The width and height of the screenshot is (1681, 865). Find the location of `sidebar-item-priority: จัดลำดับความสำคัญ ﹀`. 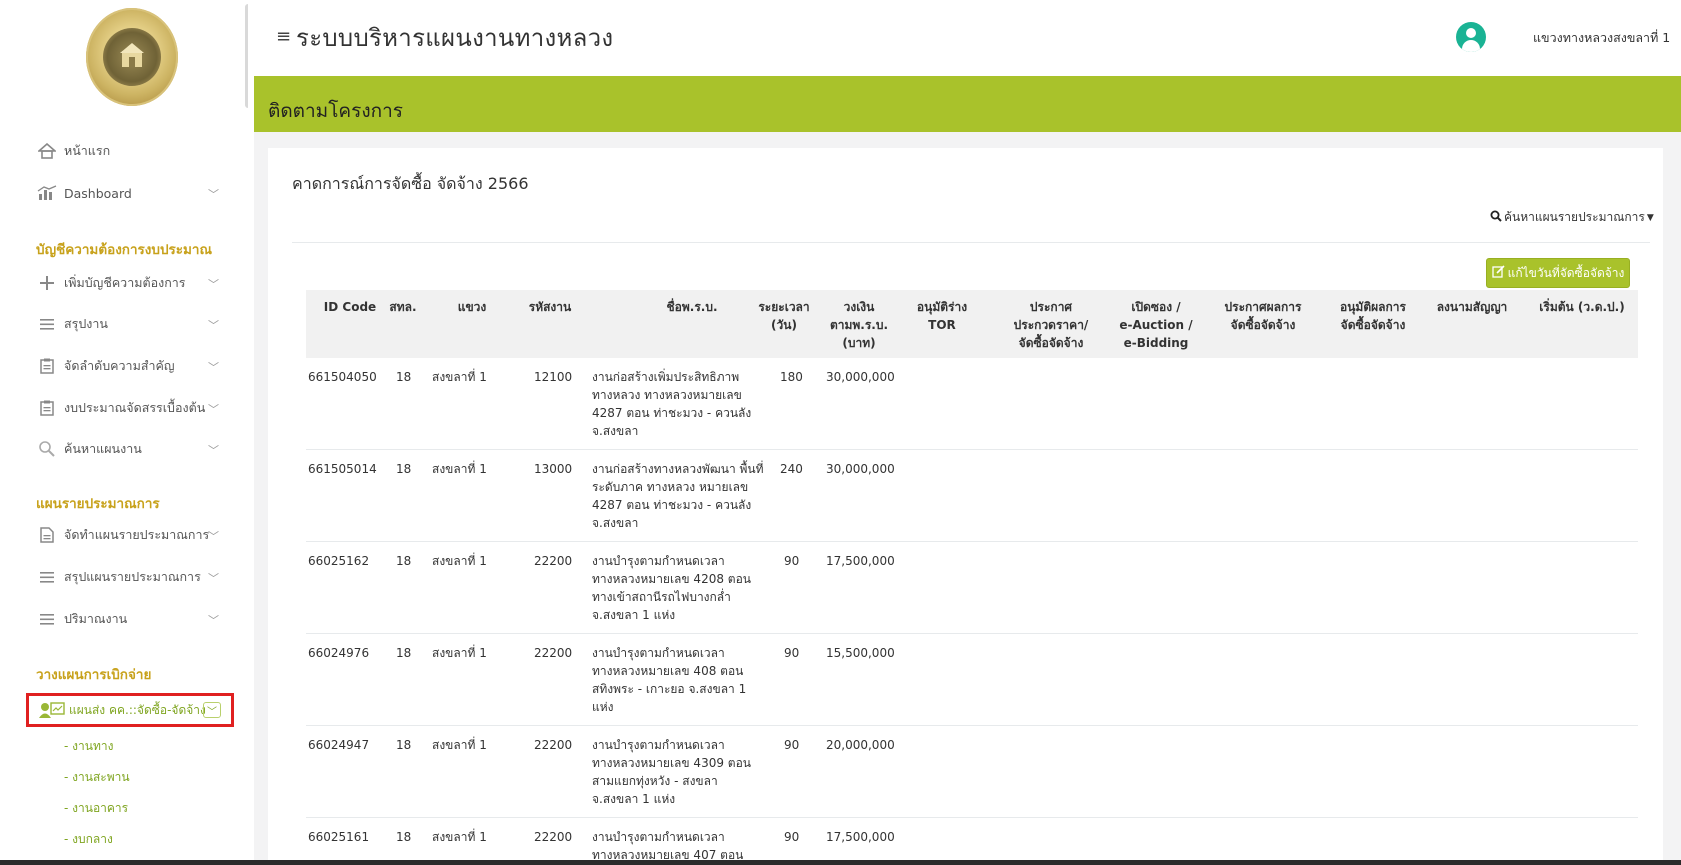

sidebar-item-priority: จัดลำดับความสำคัญ ﹀ is located at coordinates (127, 366).